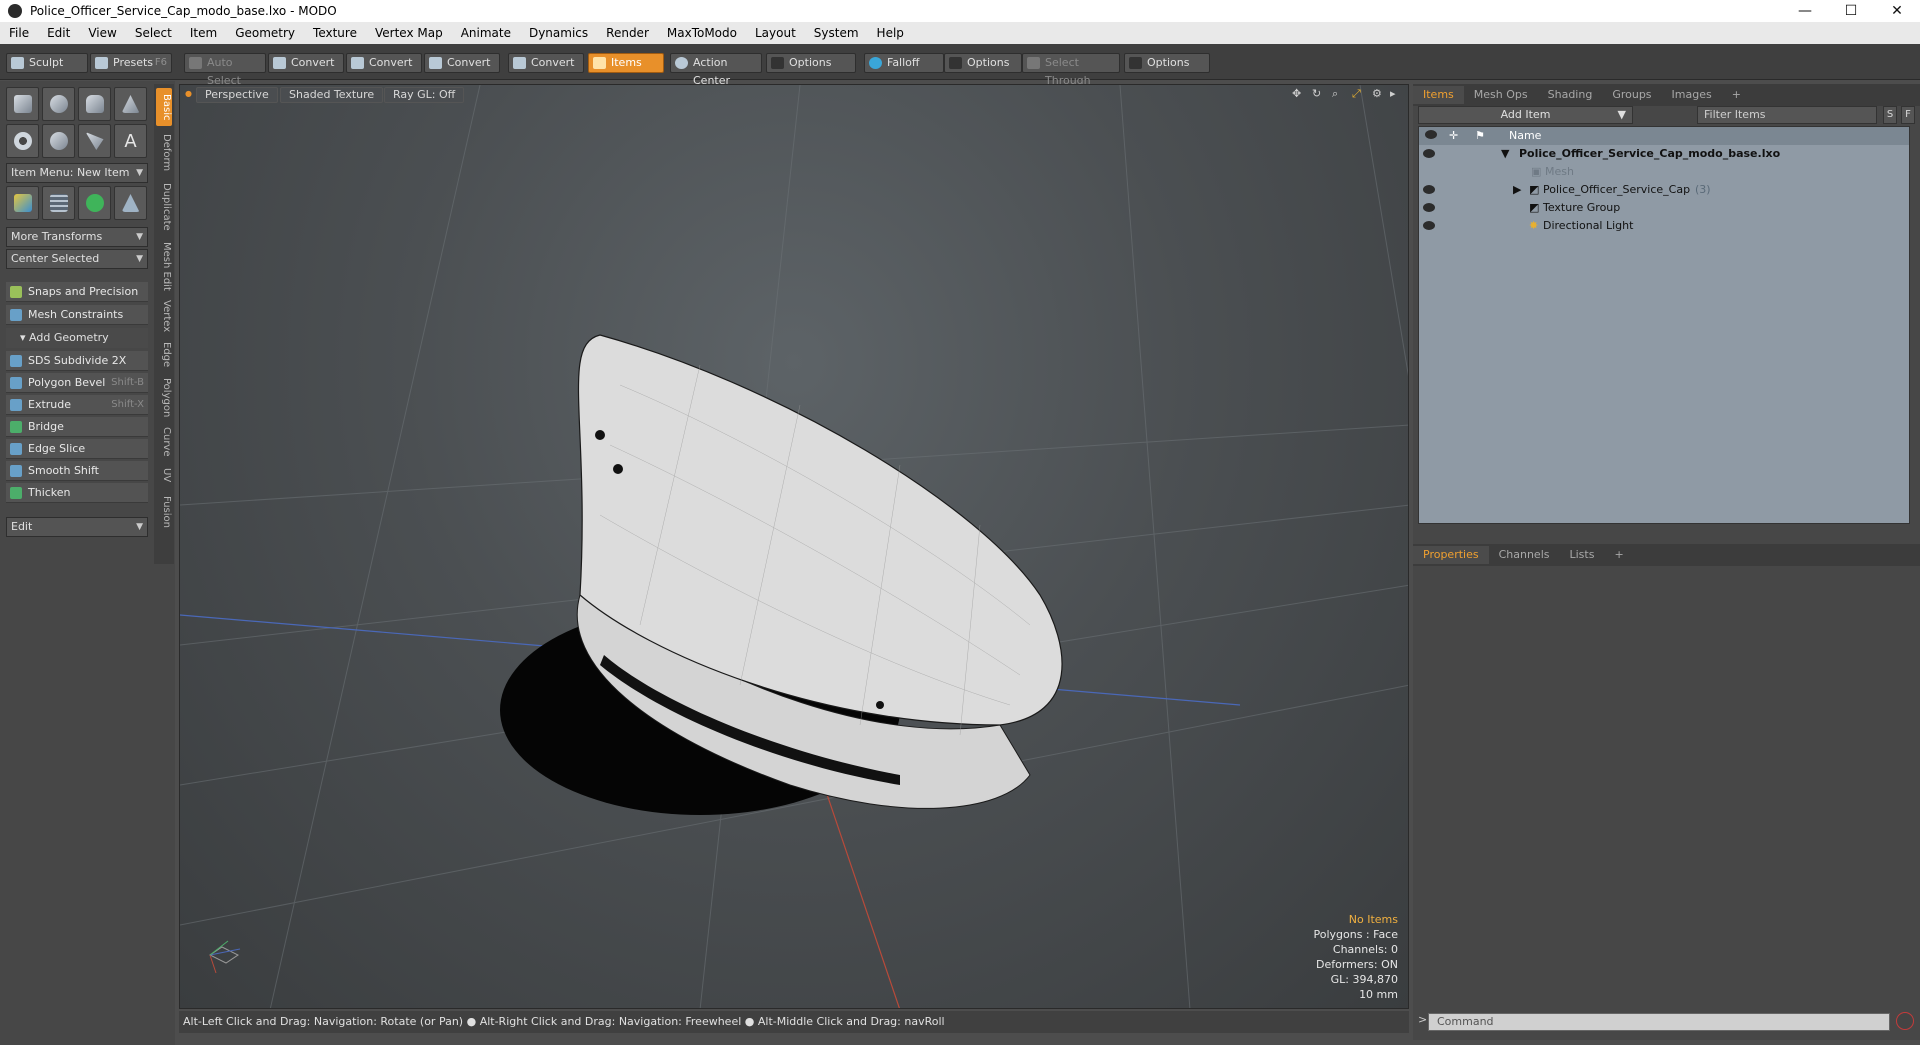 The image size is (1920, 1045). What do you see at coordinates (77, 383) in the screenshot?
I see `polygon-bevel-button: Polygon Bevel Shift-B` at bounding box center [77, 383].